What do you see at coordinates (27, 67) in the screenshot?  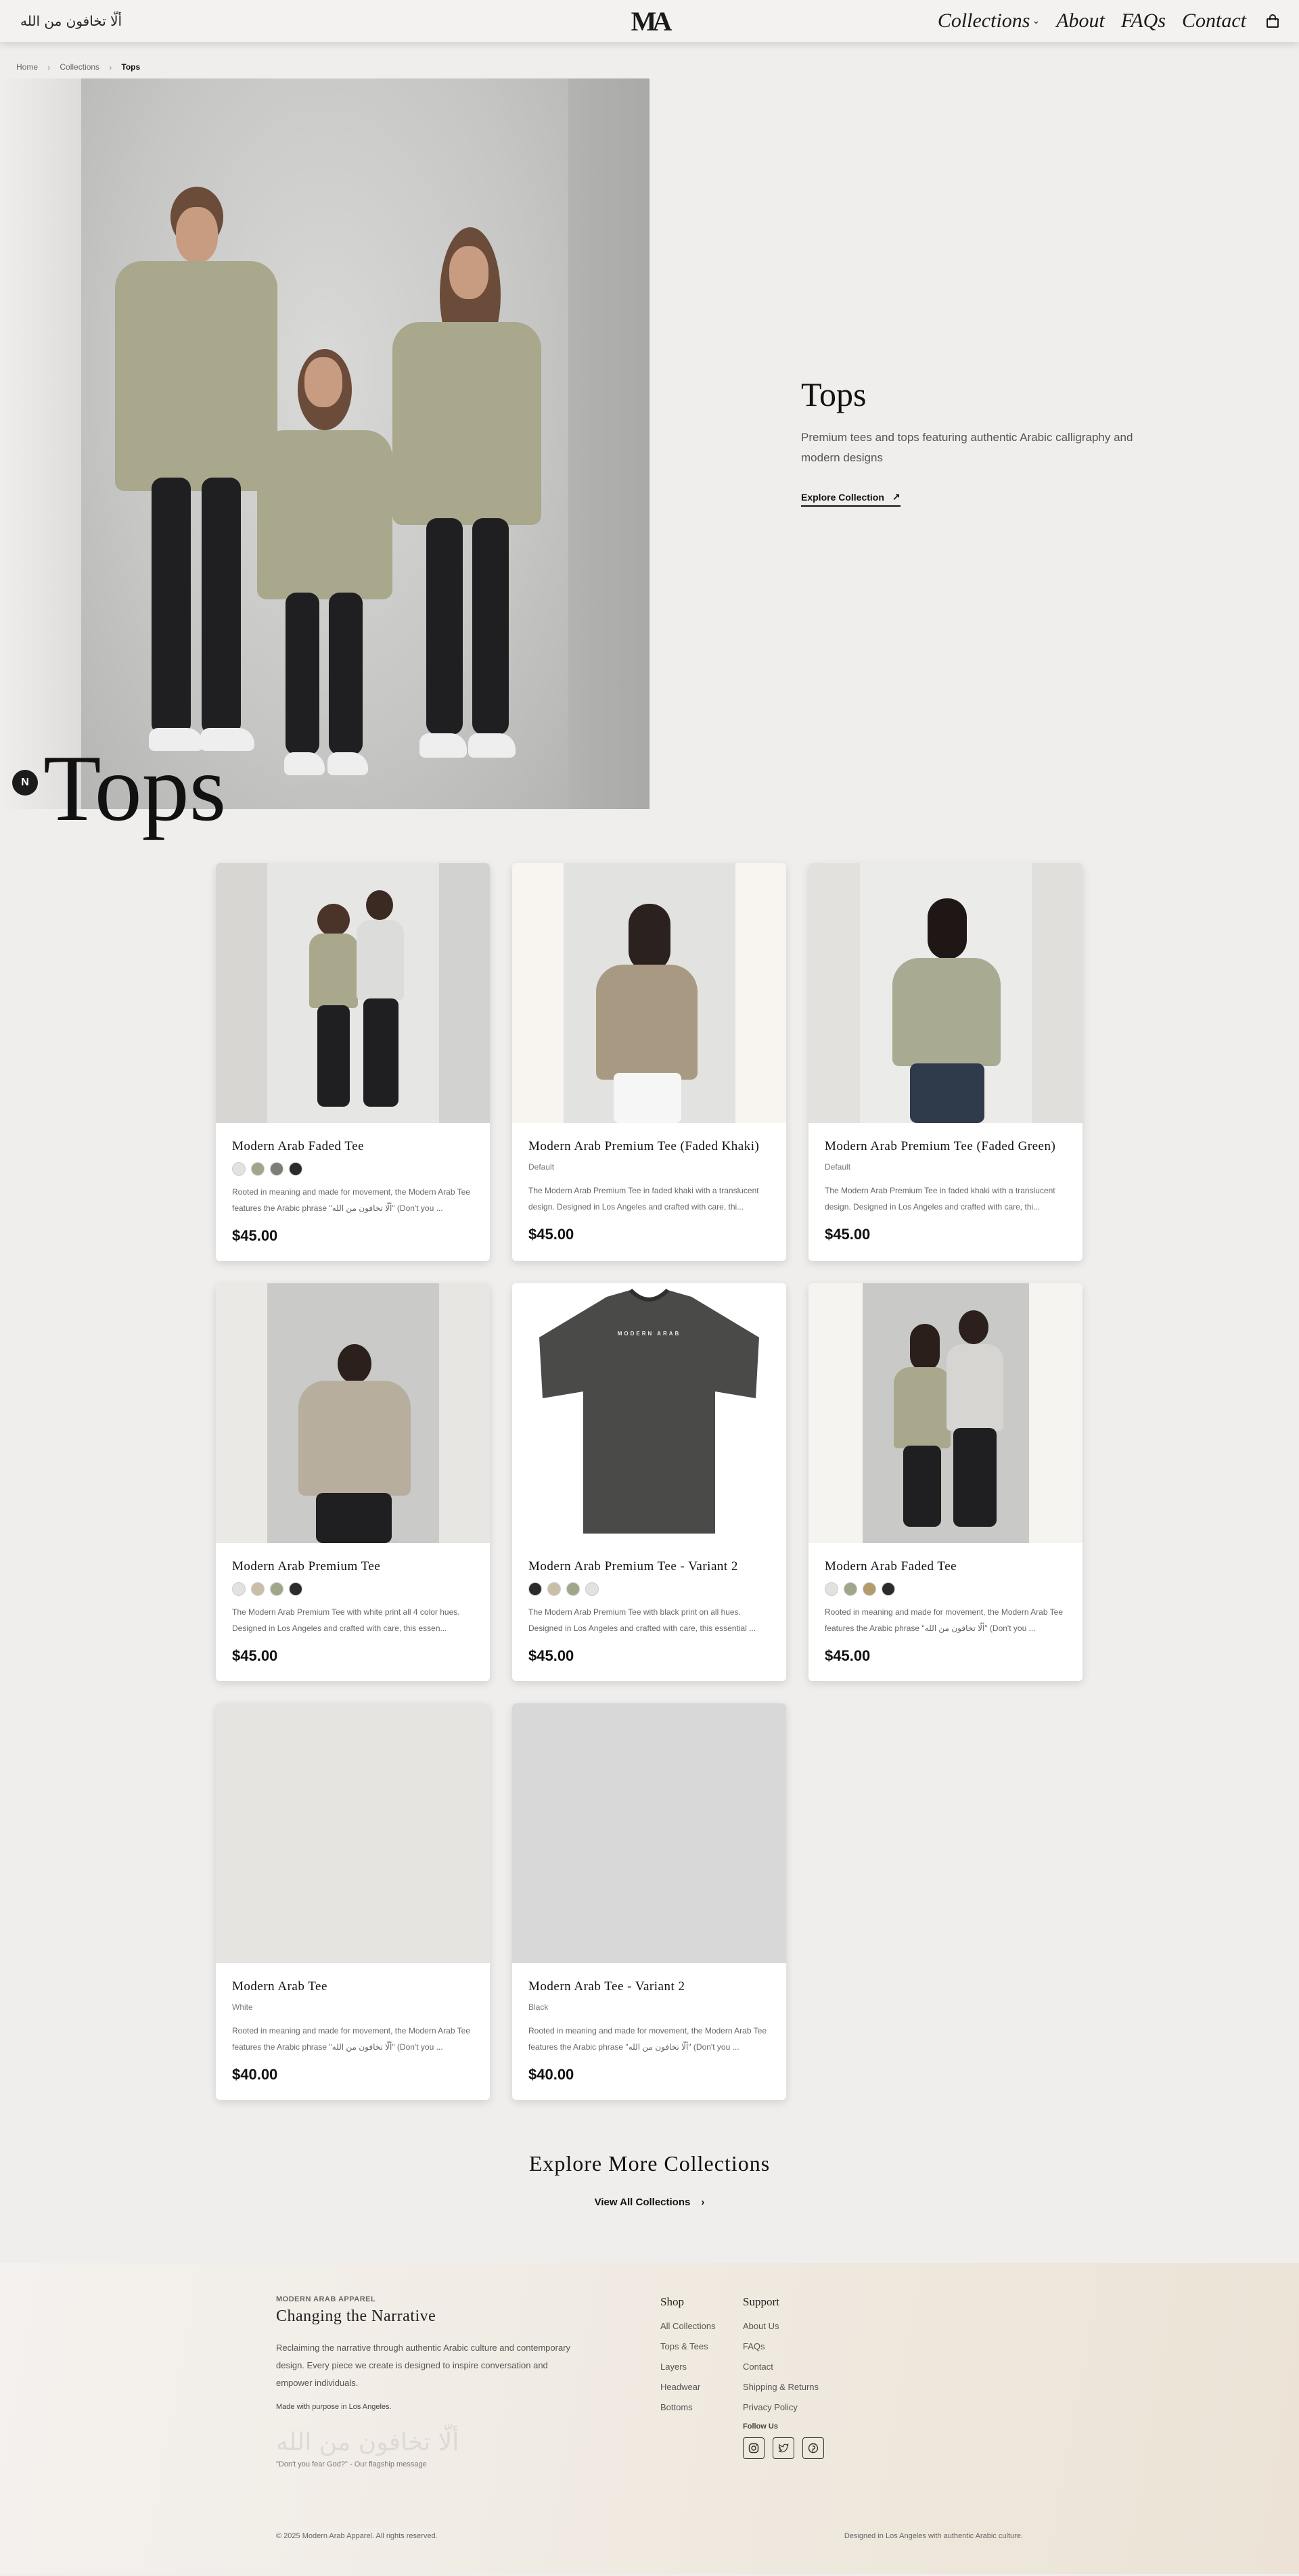 I see `breadcrumb-home: Home` at bounding box center [27, 67].